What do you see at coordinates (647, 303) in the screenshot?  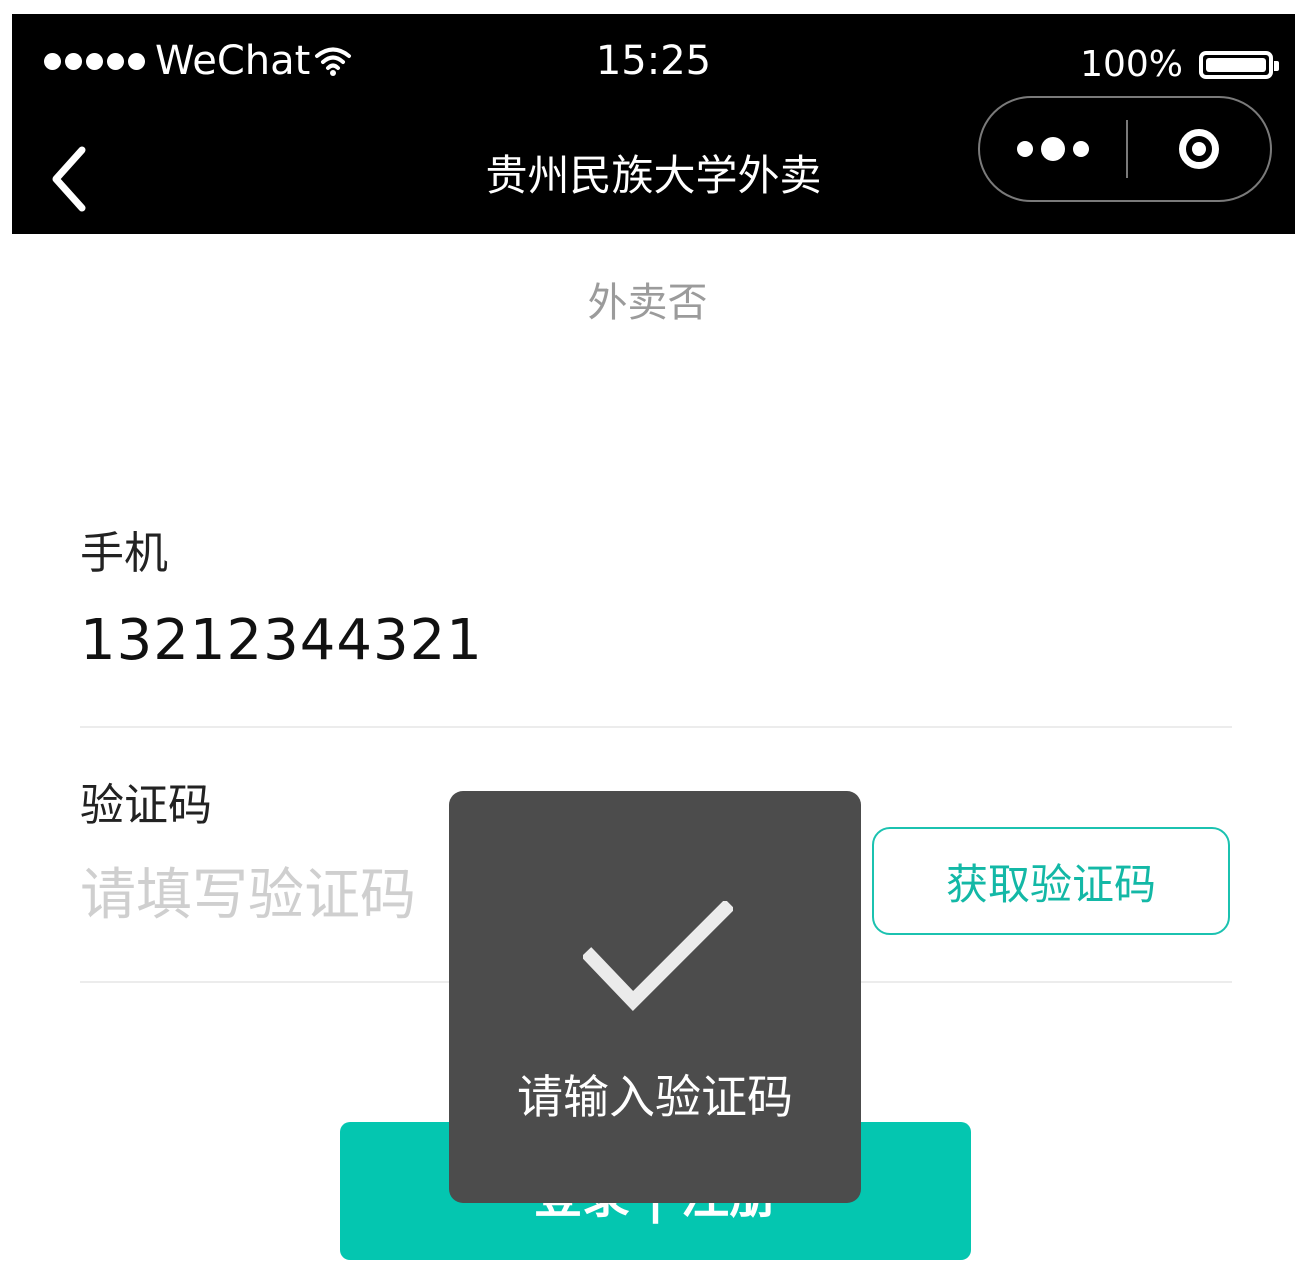 I see `brand-name: 外卖否` at bounding box center [647, 303].